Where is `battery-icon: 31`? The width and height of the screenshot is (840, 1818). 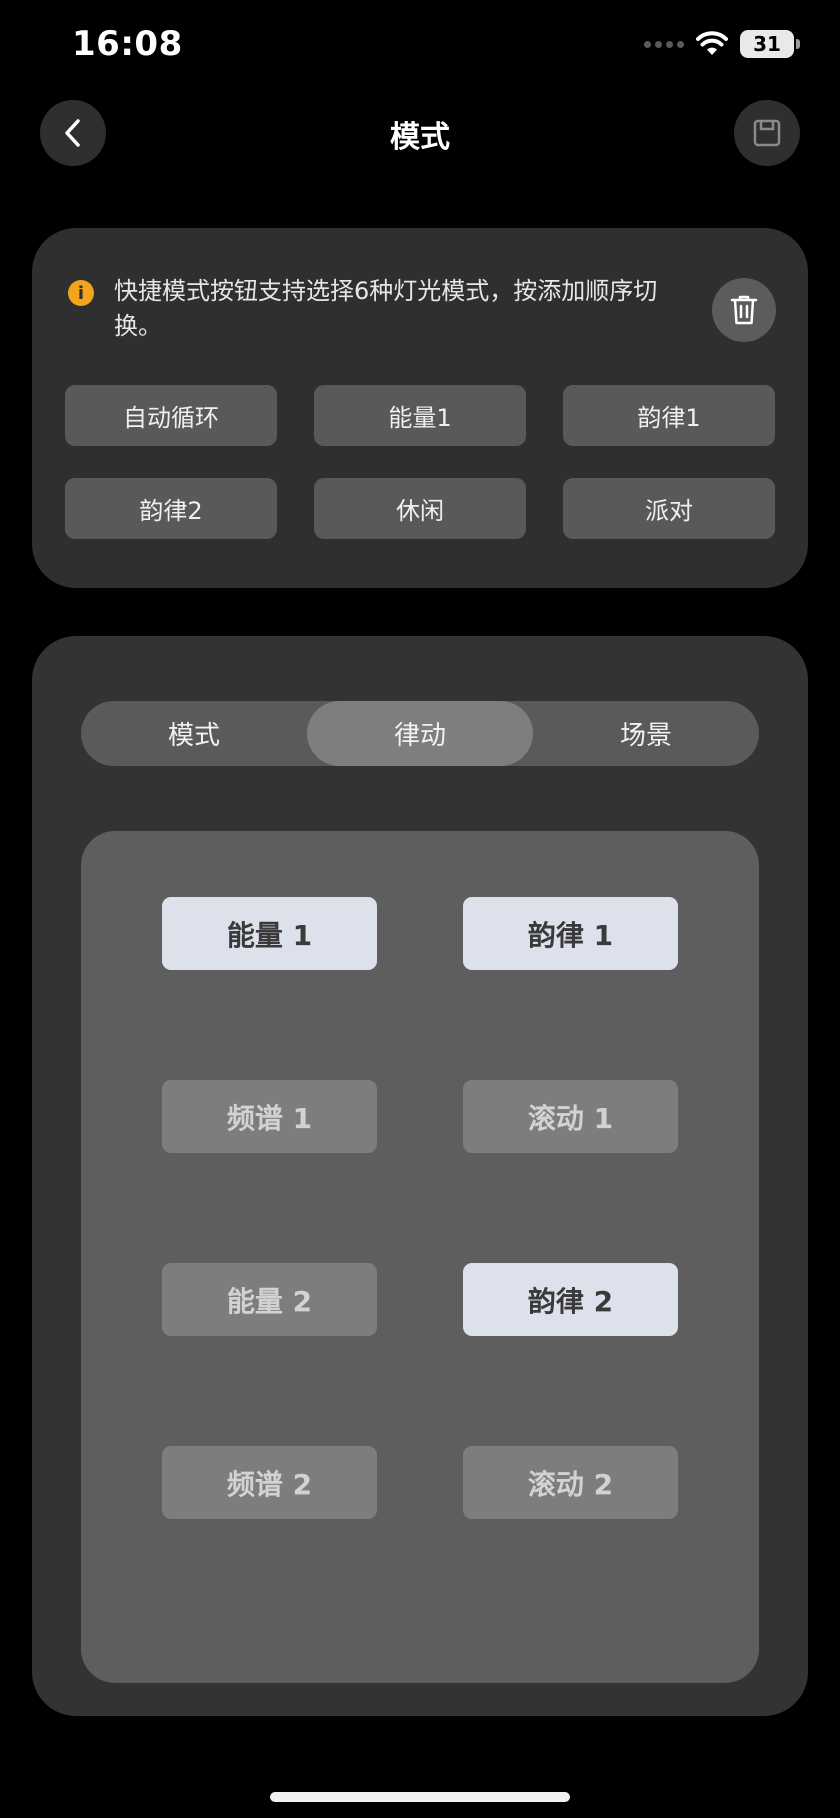
battery-icon: 31 is located at coordinates (770, 44).